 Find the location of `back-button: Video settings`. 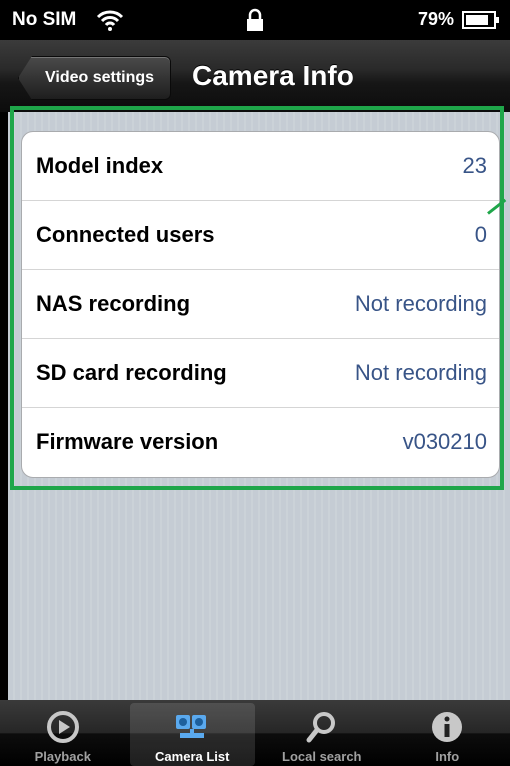

back-button: Video settings is located at coordinates (95, 78).